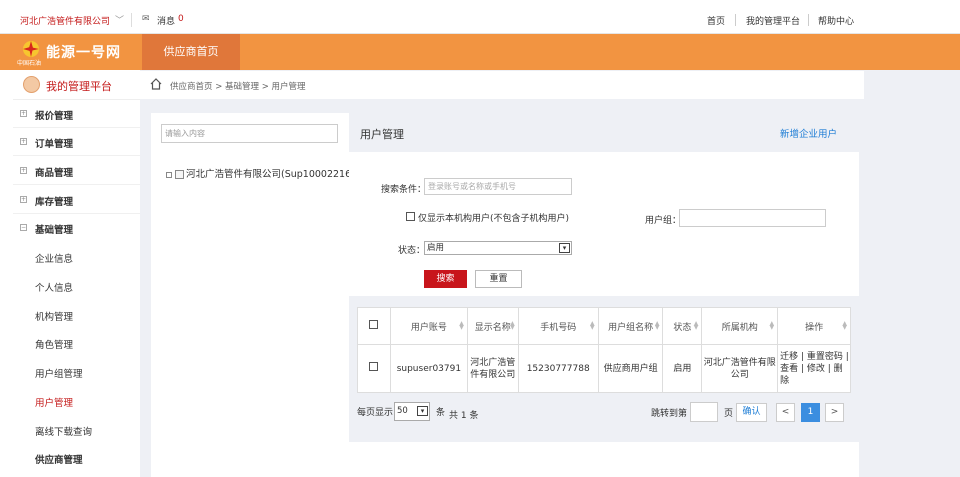  Describe the element at coordinates (54, 202) in the screenshot. I see `sidebar-item-label: 库存管理` at that location.